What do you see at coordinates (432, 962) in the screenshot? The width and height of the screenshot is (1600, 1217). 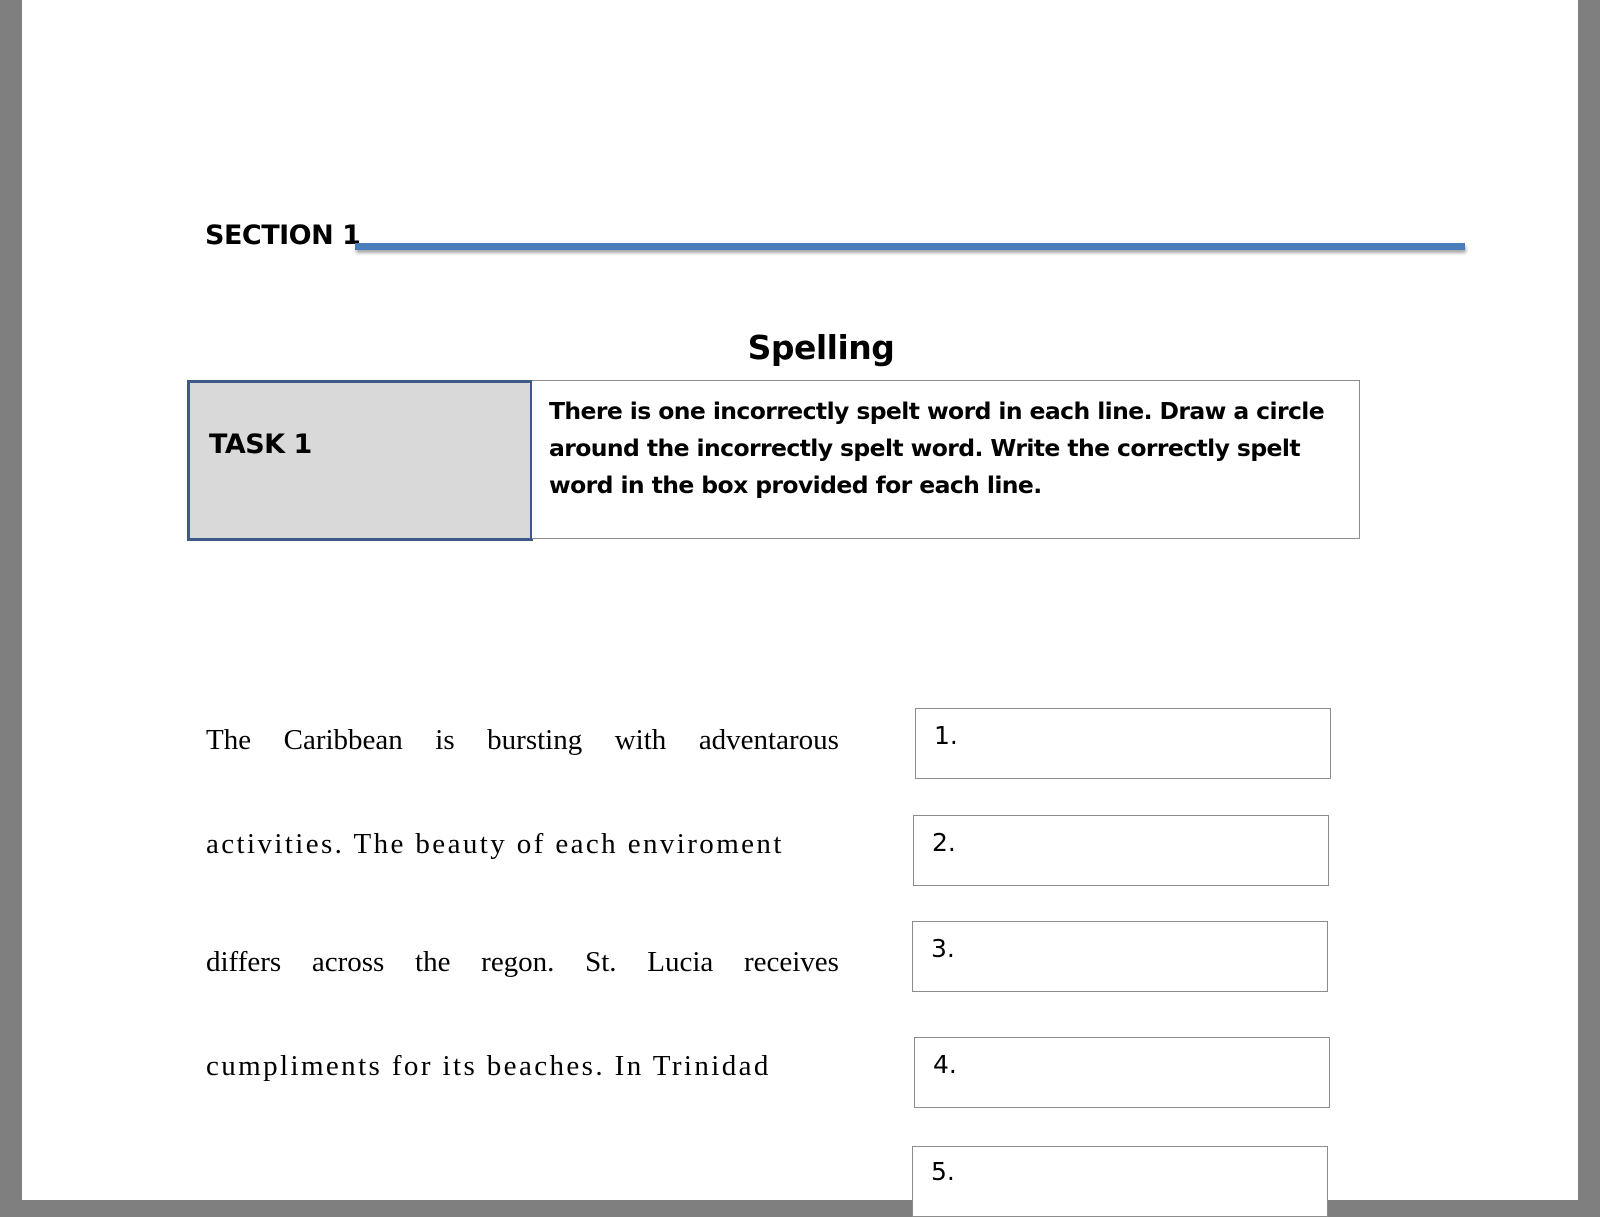 I see `word: the` at bounding box center [432, 962].